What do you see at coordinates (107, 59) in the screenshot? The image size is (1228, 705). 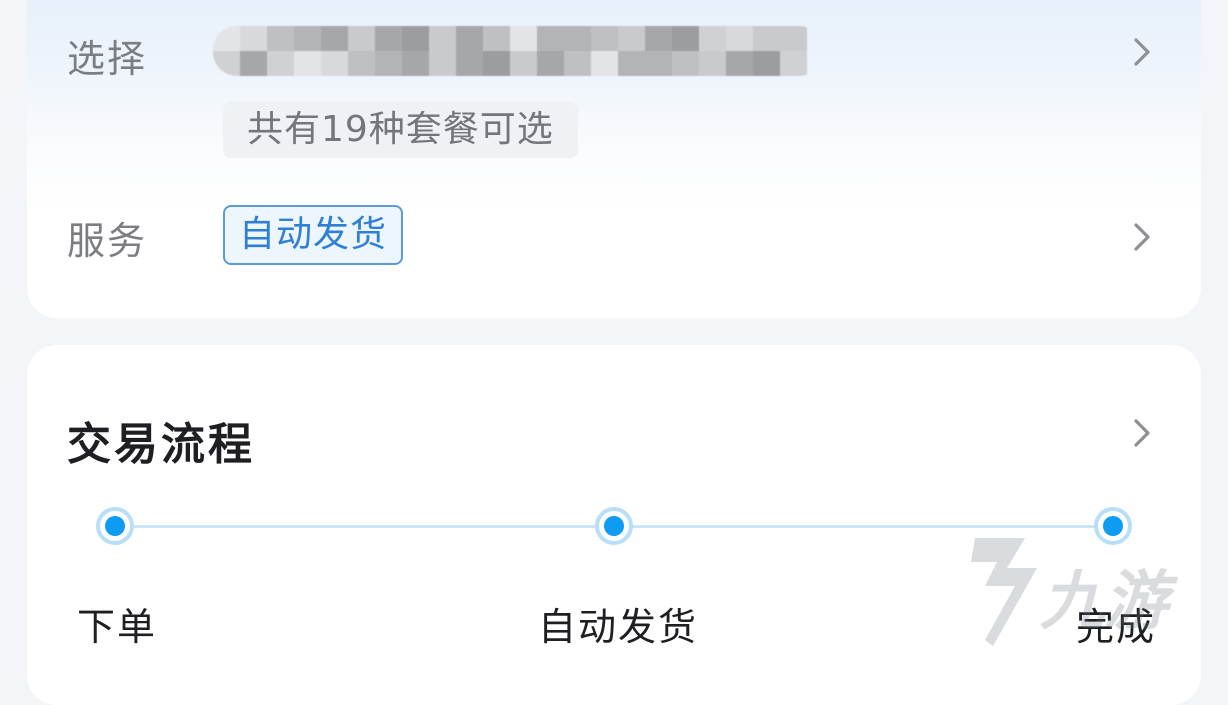 I see `package-label: 选择` at bounding box center [107, 59].